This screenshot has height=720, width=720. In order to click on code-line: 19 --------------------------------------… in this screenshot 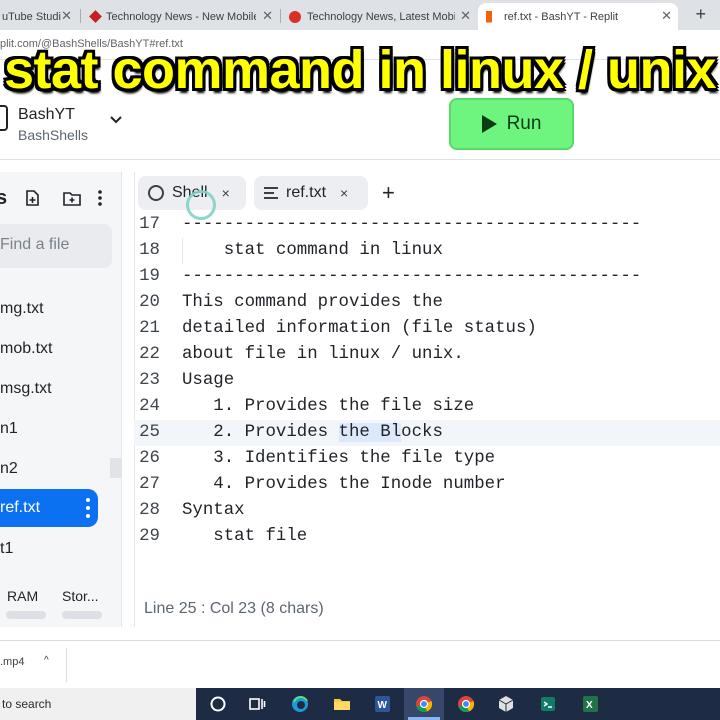, I will do `click(427, 277)`.